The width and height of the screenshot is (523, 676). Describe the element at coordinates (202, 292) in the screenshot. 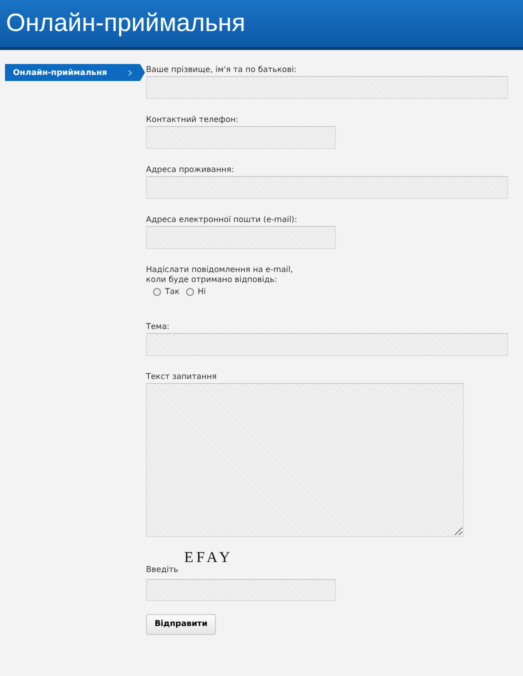

I see `radio-label: Ні` at that location.